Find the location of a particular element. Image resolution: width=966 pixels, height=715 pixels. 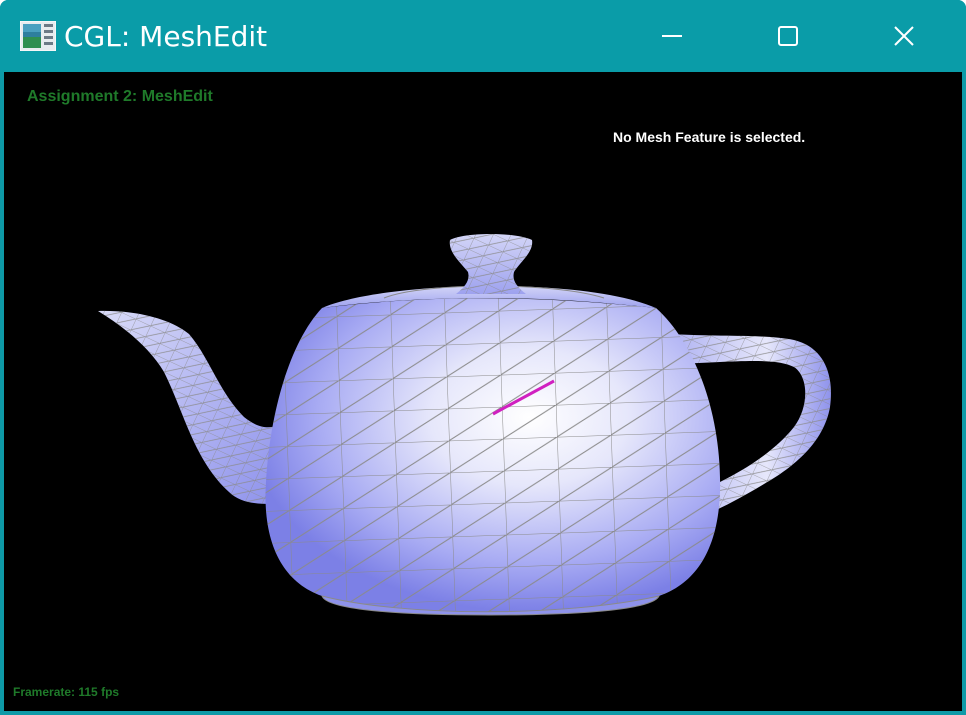

maximize-button is located at coordinates (788, 36).